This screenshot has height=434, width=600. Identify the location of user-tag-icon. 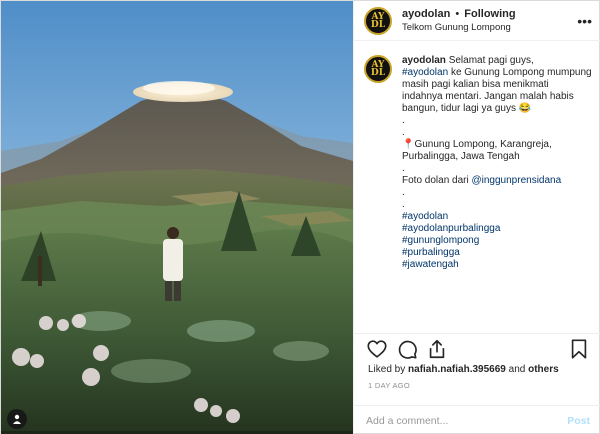
(17, 419).